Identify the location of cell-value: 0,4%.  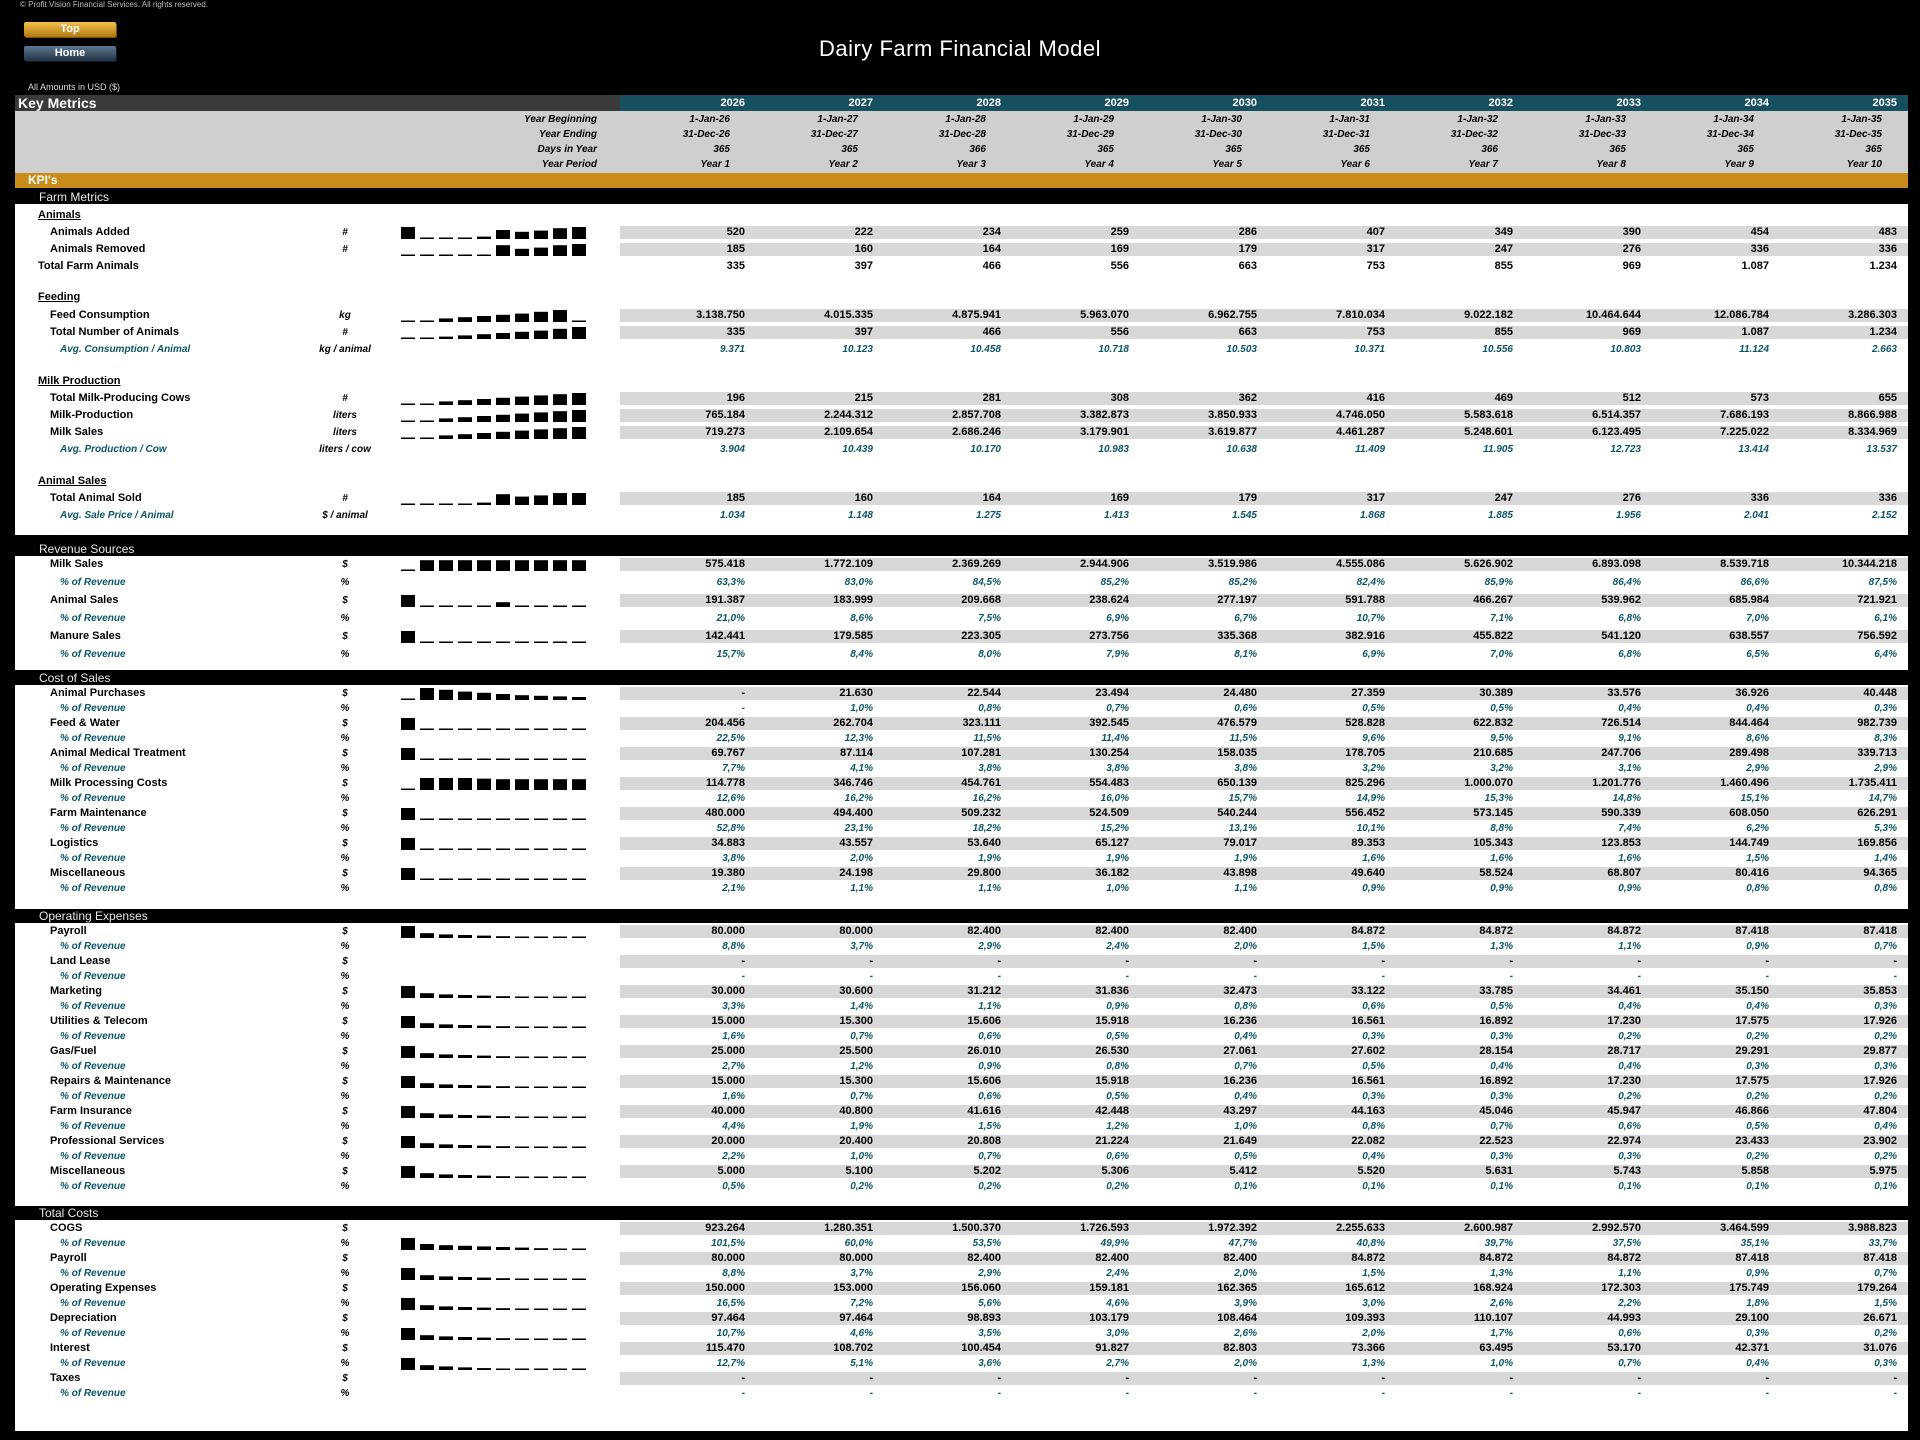
(1757, 1006).